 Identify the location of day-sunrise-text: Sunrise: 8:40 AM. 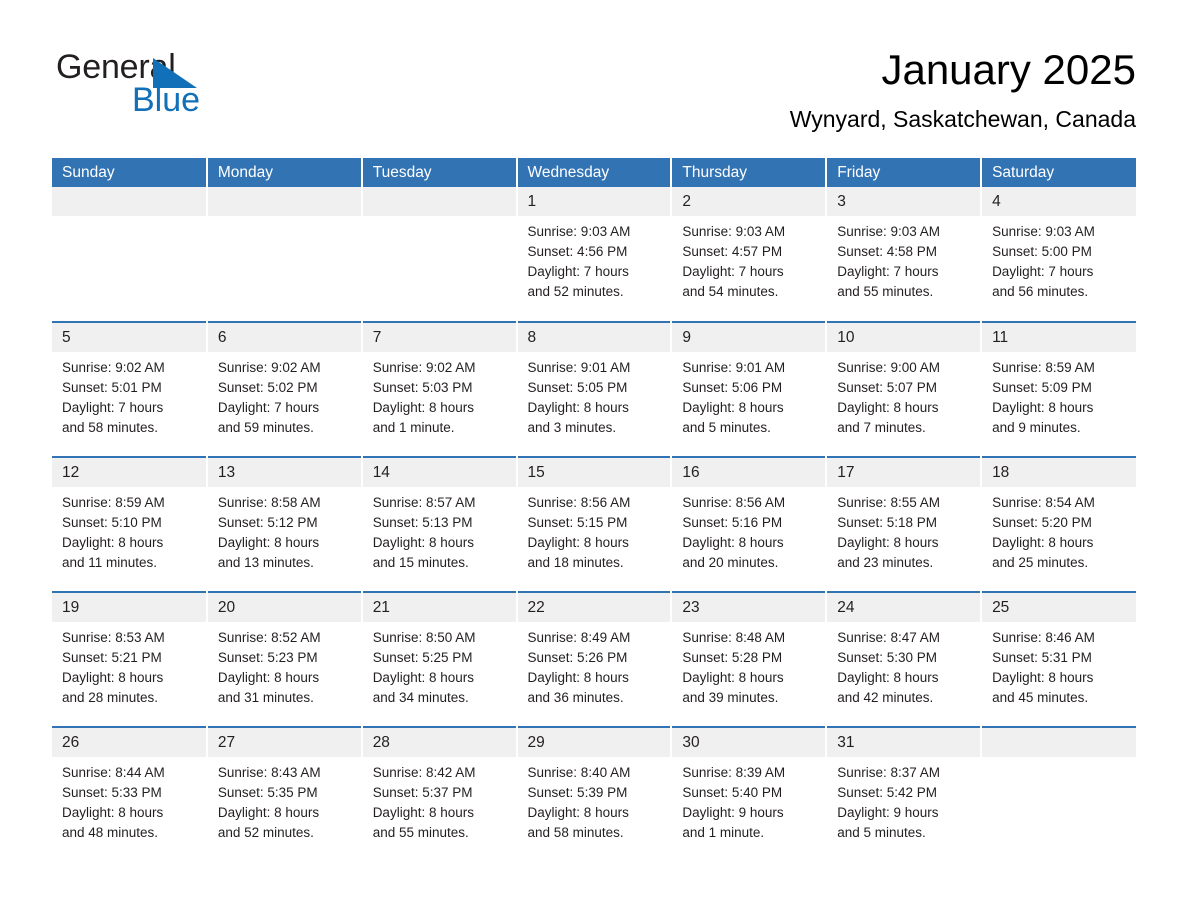
(579, 772).